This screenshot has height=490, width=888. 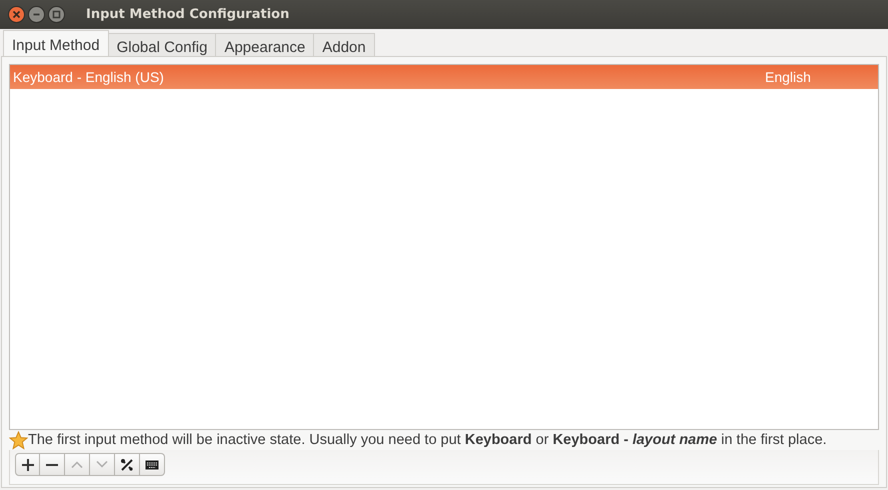 What do you see at coordinates (77, 464) in the screenshot?
I see `chevron-up-icon` at bounding box center [77, 464].